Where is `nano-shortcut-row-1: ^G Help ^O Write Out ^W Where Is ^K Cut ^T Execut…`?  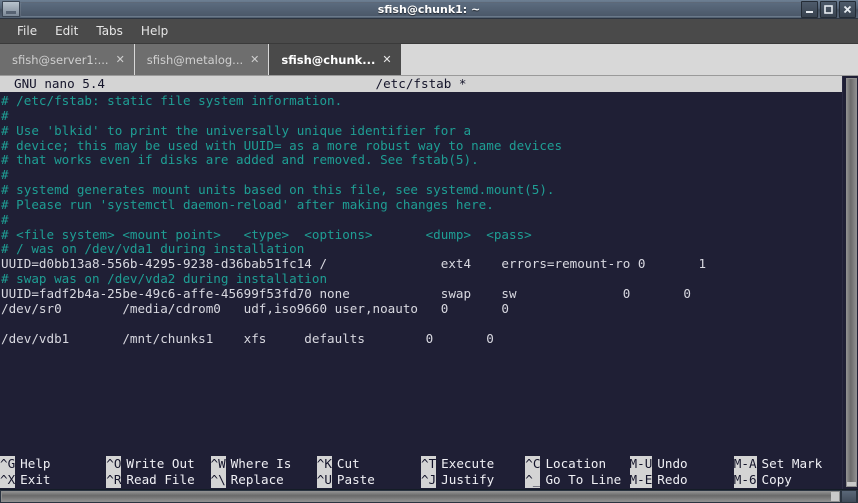
nano-shortcut-row-1: ^G Help ^O Write Out ^W Where Is ^K Cut ^T Execut… is located at coordinates (421, 464).